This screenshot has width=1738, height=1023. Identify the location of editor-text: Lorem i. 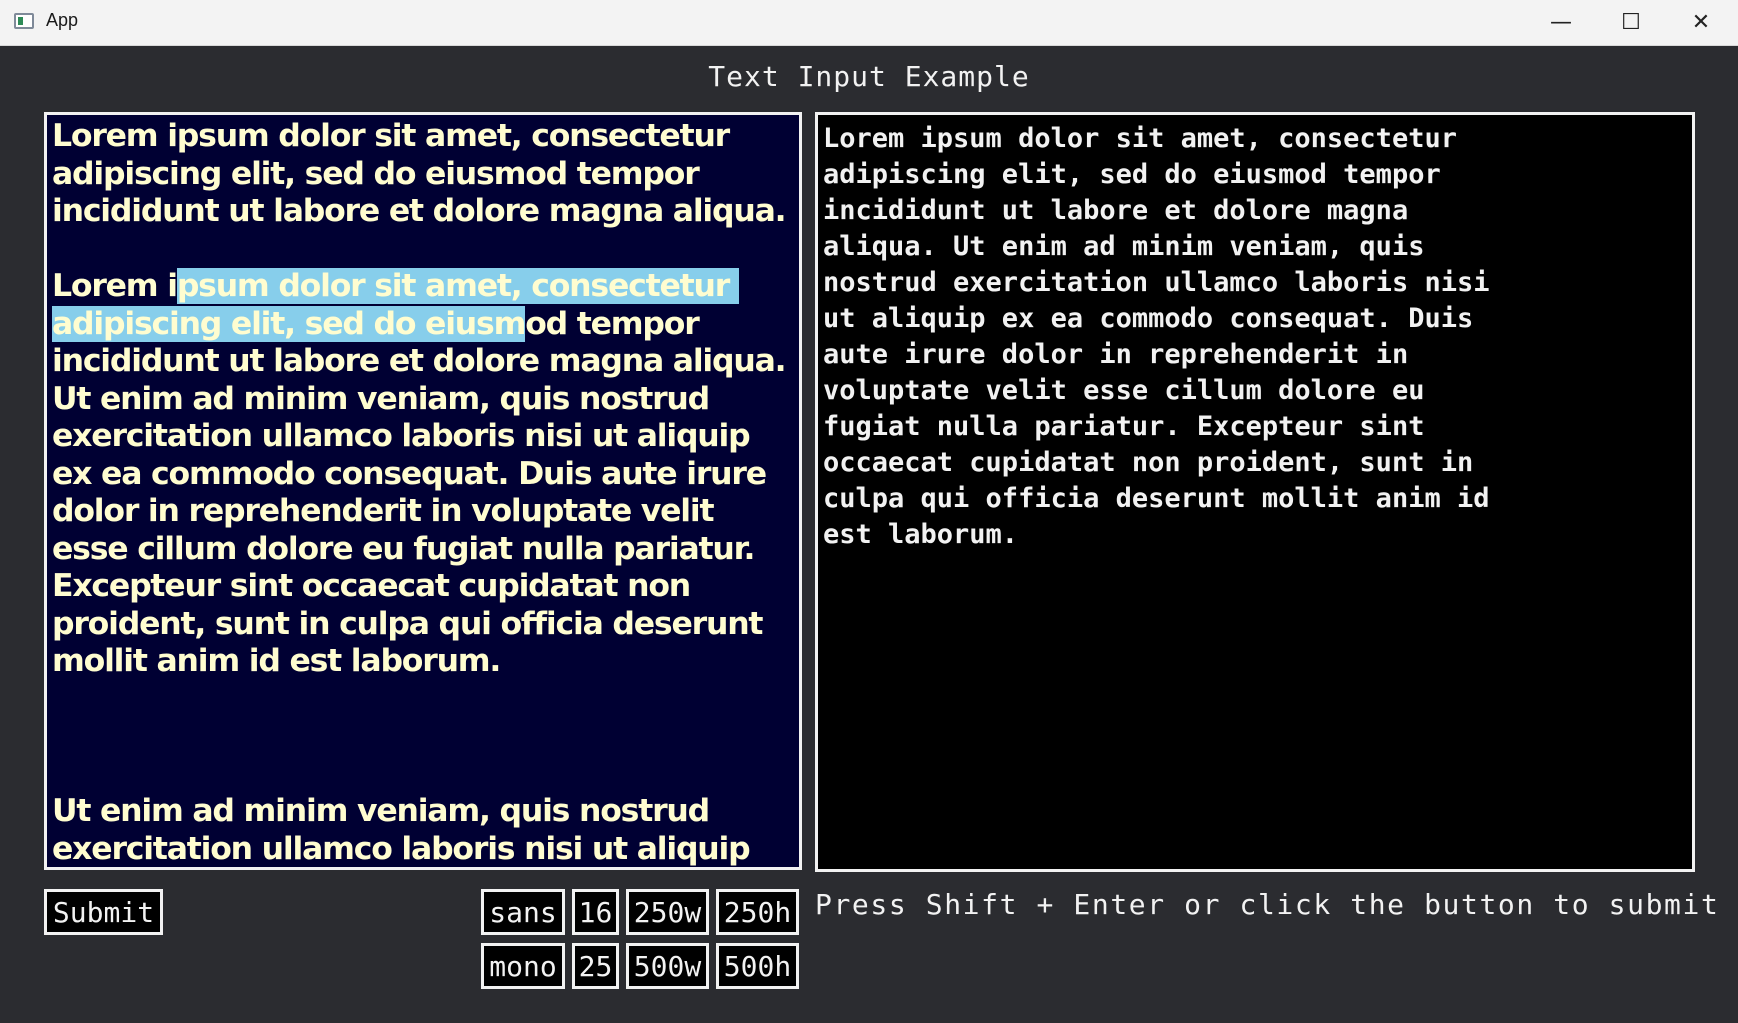
(115, 286).